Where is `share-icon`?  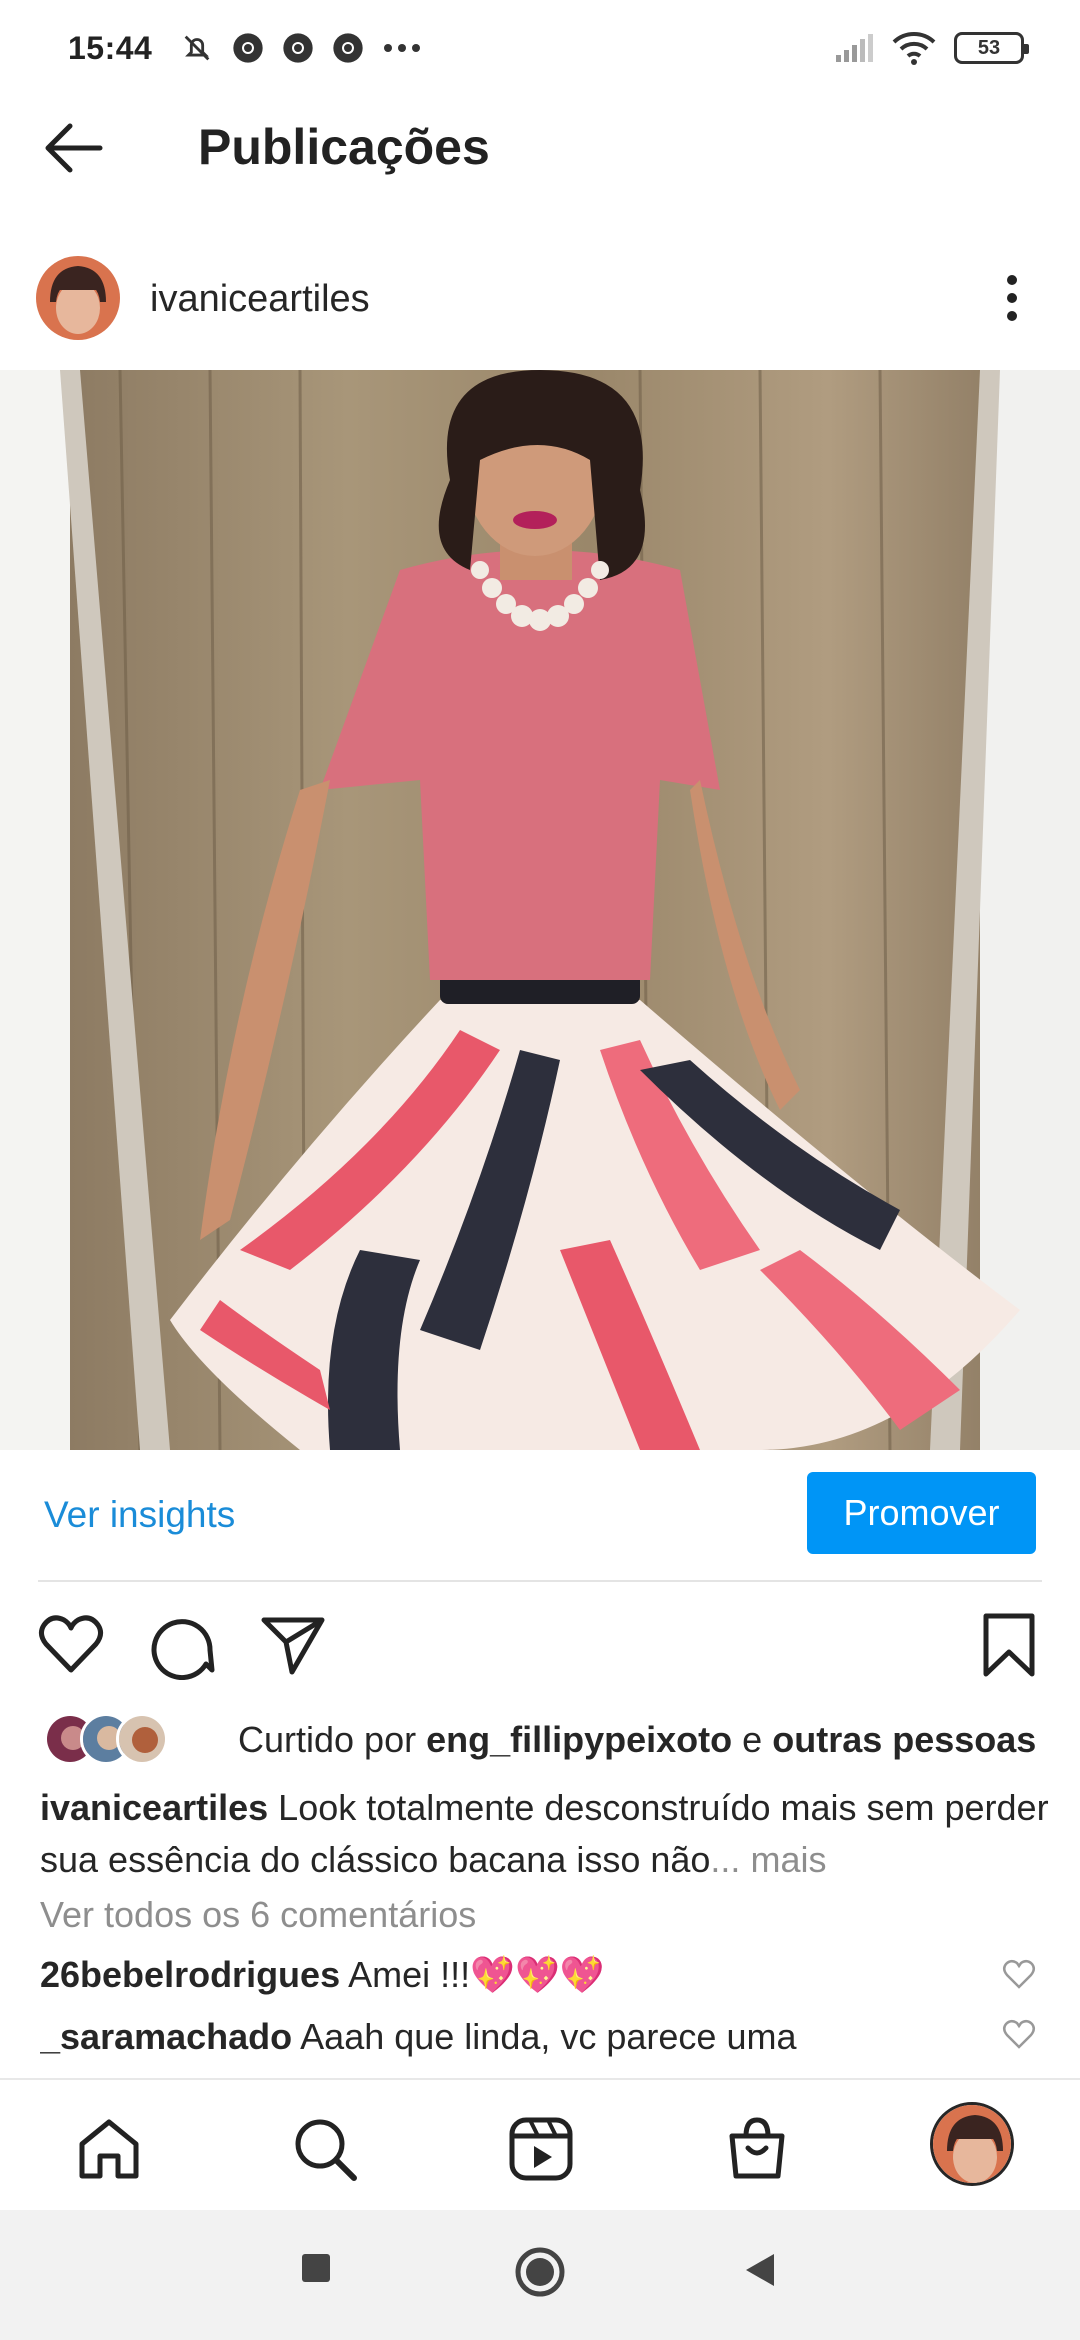
share-icon is located at coordinates (293, 1645).